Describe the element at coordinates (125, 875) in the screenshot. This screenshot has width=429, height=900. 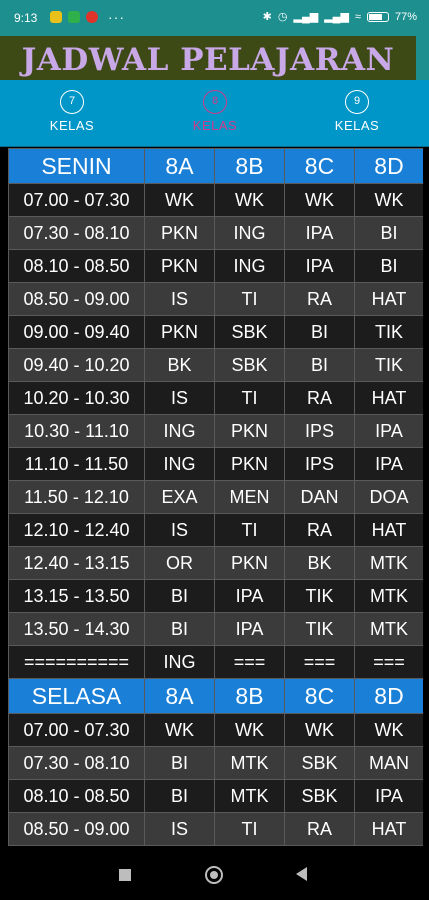
I see `recent-apps-icon` at that location.